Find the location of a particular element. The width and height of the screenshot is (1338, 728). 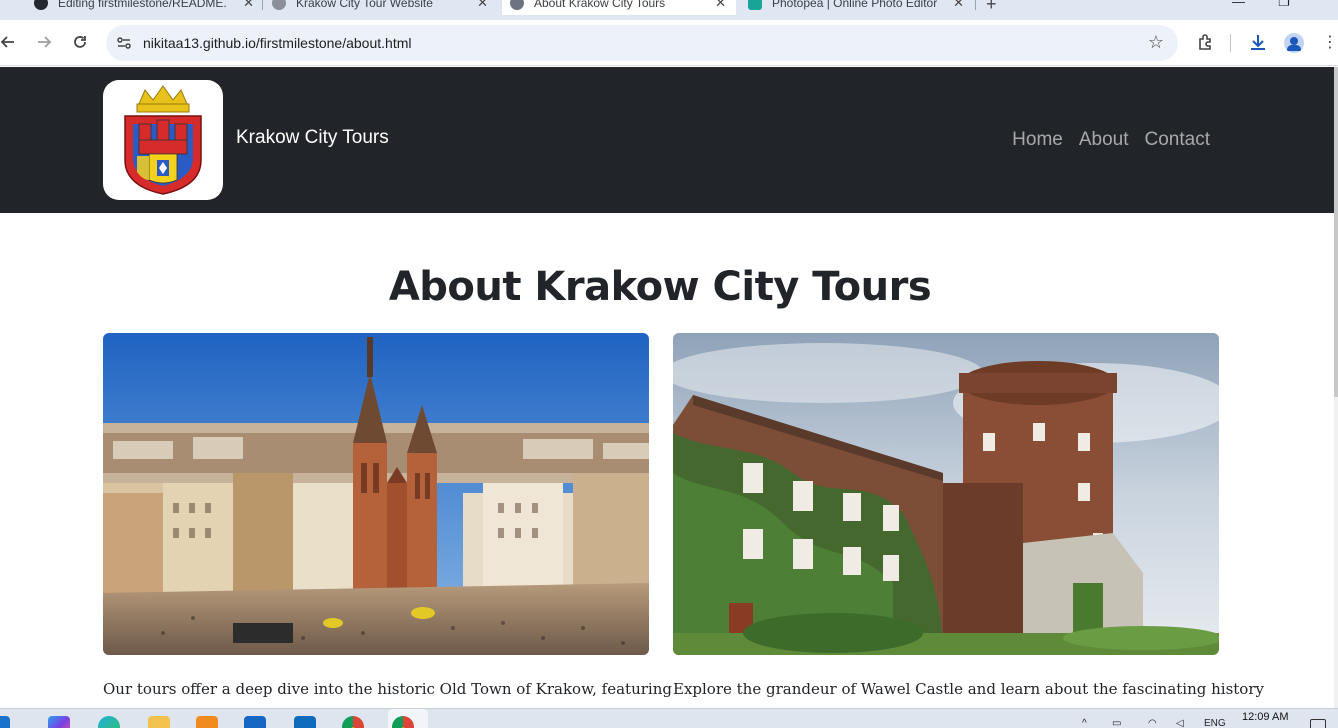

forward-icon is located at coordinates (44, 42).